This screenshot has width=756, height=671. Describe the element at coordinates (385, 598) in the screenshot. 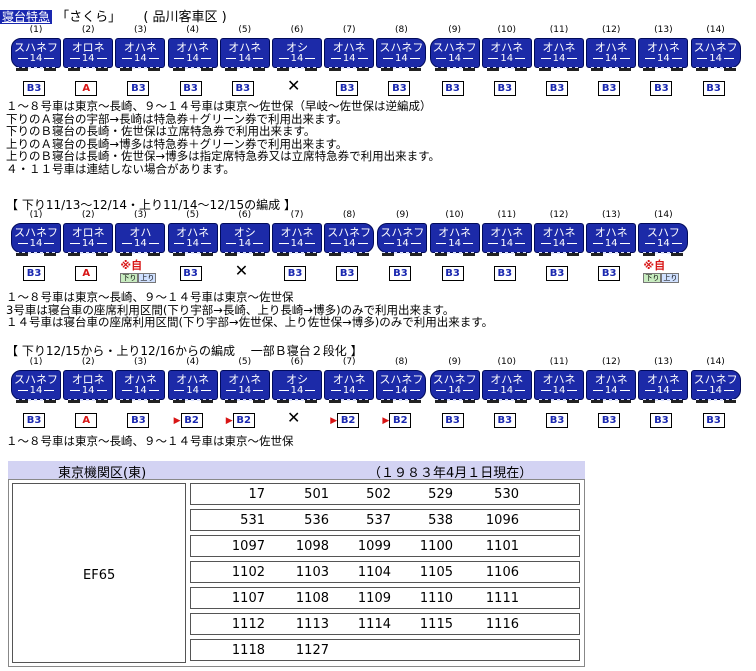

I see `loco-row: 1107 1108 1109 1110 1111` at that location.